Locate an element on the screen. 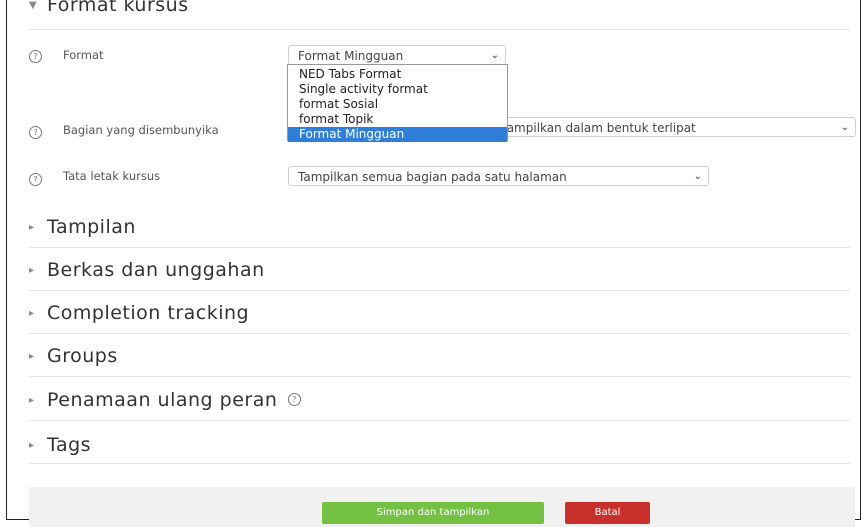 The width and height of the screenshot is (867, 527). section-format-kursus: ▼ Format kursus is located at coordinates (109, 8).